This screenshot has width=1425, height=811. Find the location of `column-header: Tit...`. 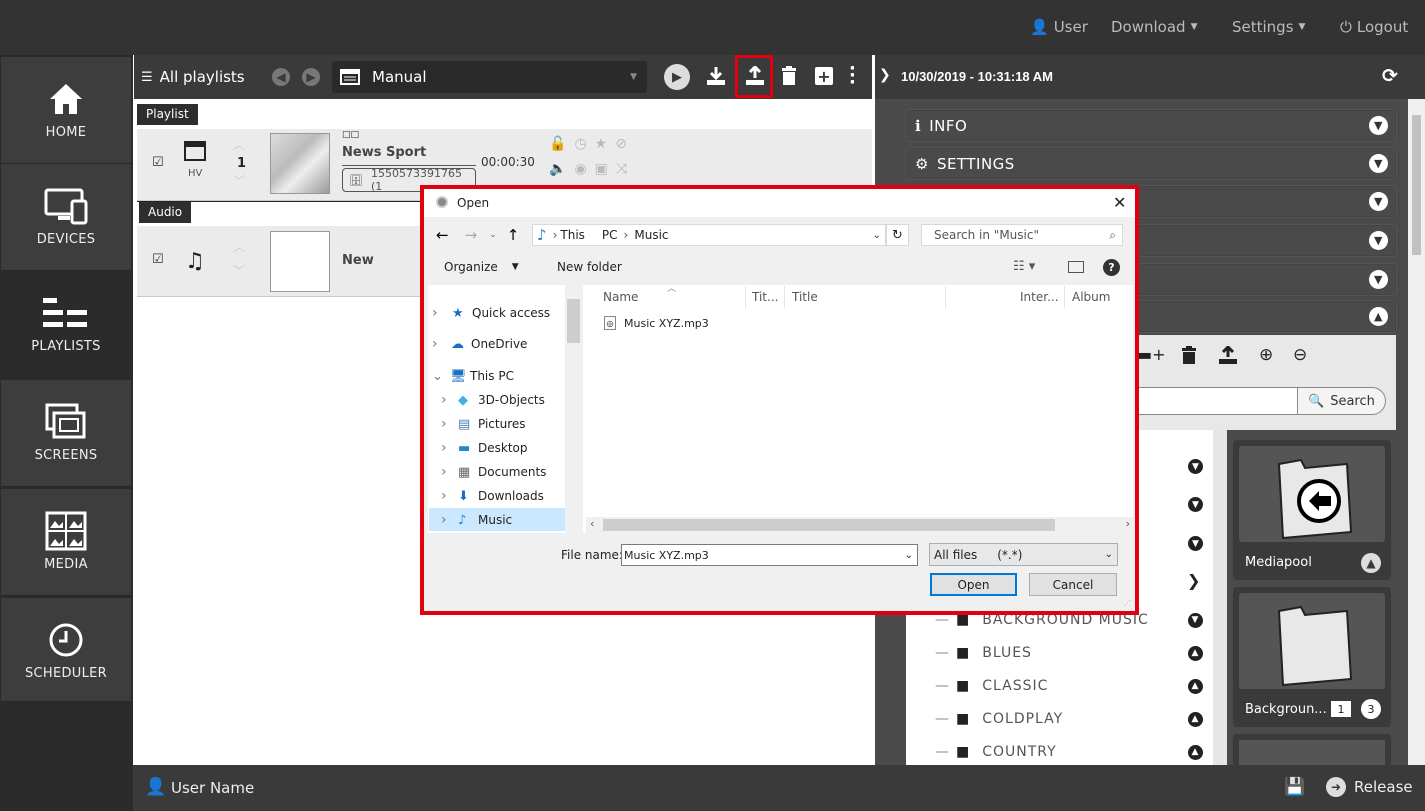

column-header: Tit... is located at coordinates (765, 297).